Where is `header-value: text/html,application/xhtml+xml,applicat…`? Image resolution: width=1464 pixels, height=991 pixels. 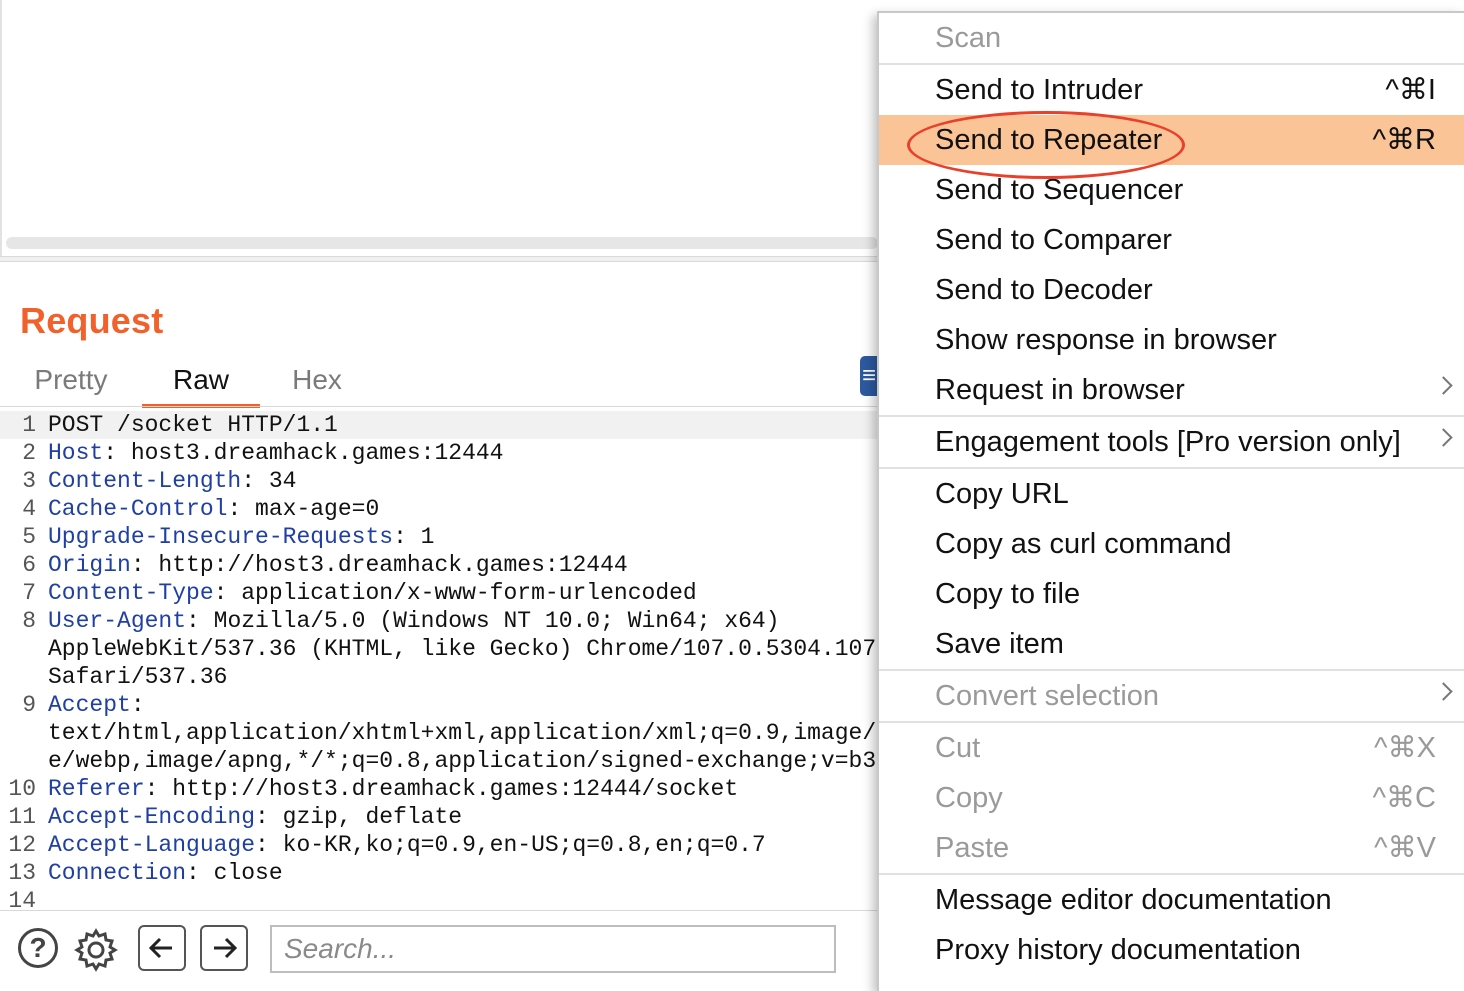 header-value: text/html,application/xhtml+xml,applicat… is located at coordinates (463, 733).